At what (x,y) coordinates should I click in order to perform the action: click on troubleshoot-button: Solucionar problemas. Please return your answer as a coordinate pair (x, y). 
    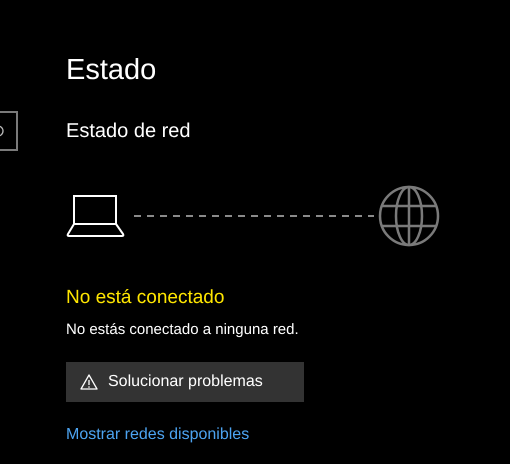
    Looking at the image, I should click on (185, 382).